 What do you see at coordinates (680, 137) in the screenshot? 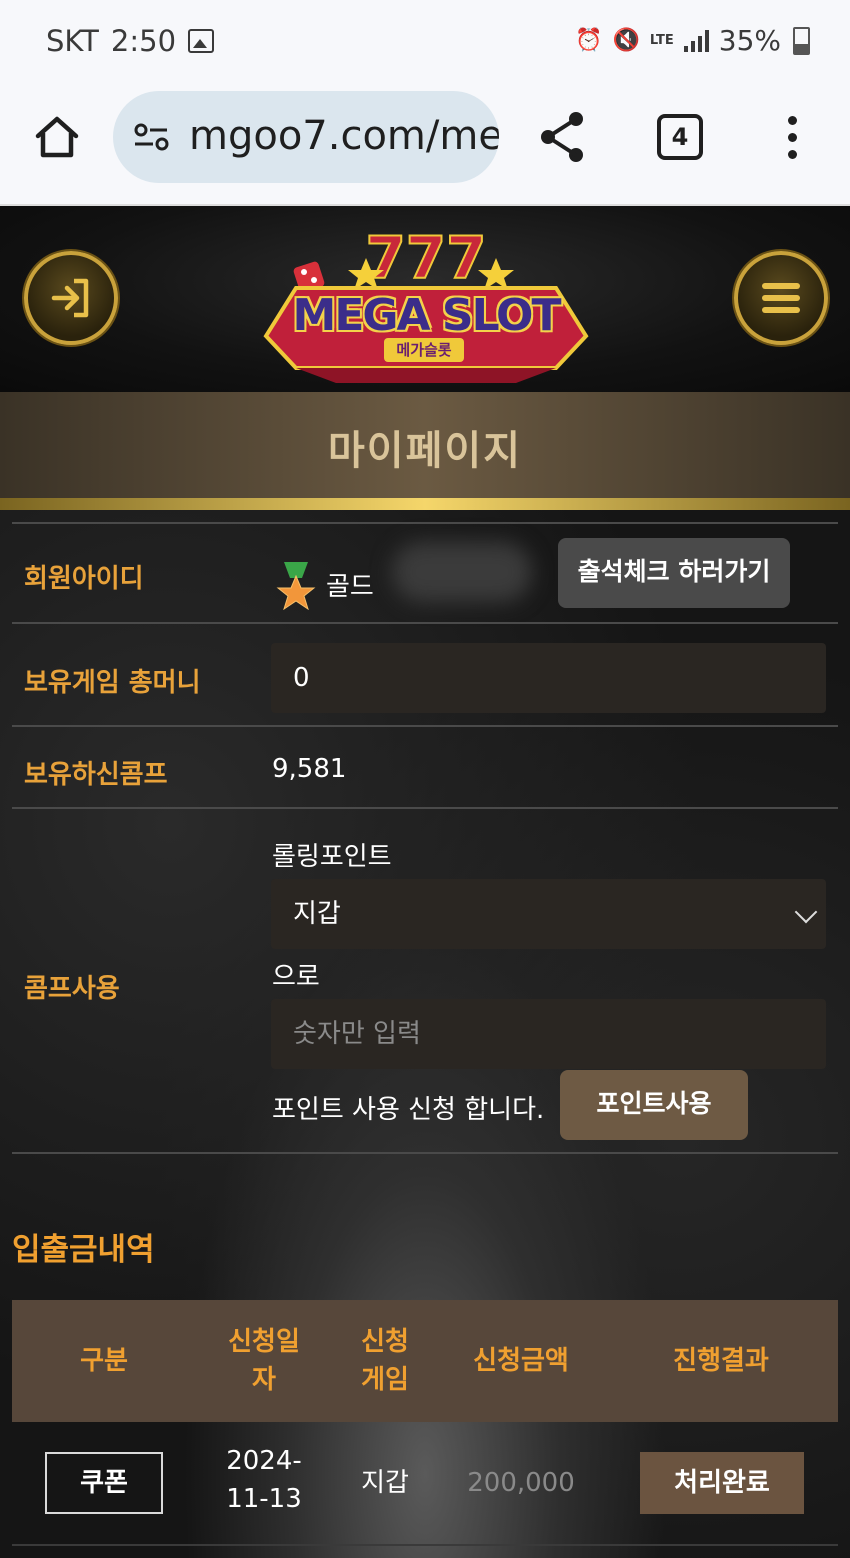
I see `tab-switcher-button: 4` at bounding box center [680, 137].